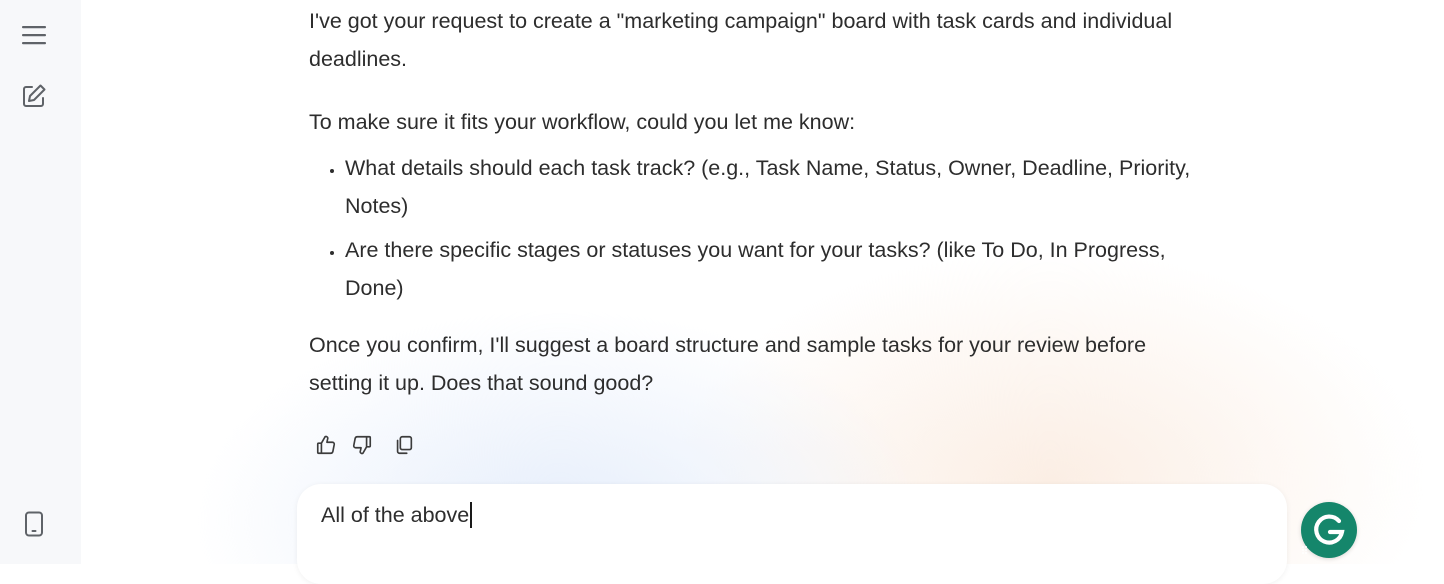 Image resolution: width=1444 pixels, height=584 pixels. Describe the element at coordinates (34, 524) in the screenshot. I see `mobile-device-icon` at that location.